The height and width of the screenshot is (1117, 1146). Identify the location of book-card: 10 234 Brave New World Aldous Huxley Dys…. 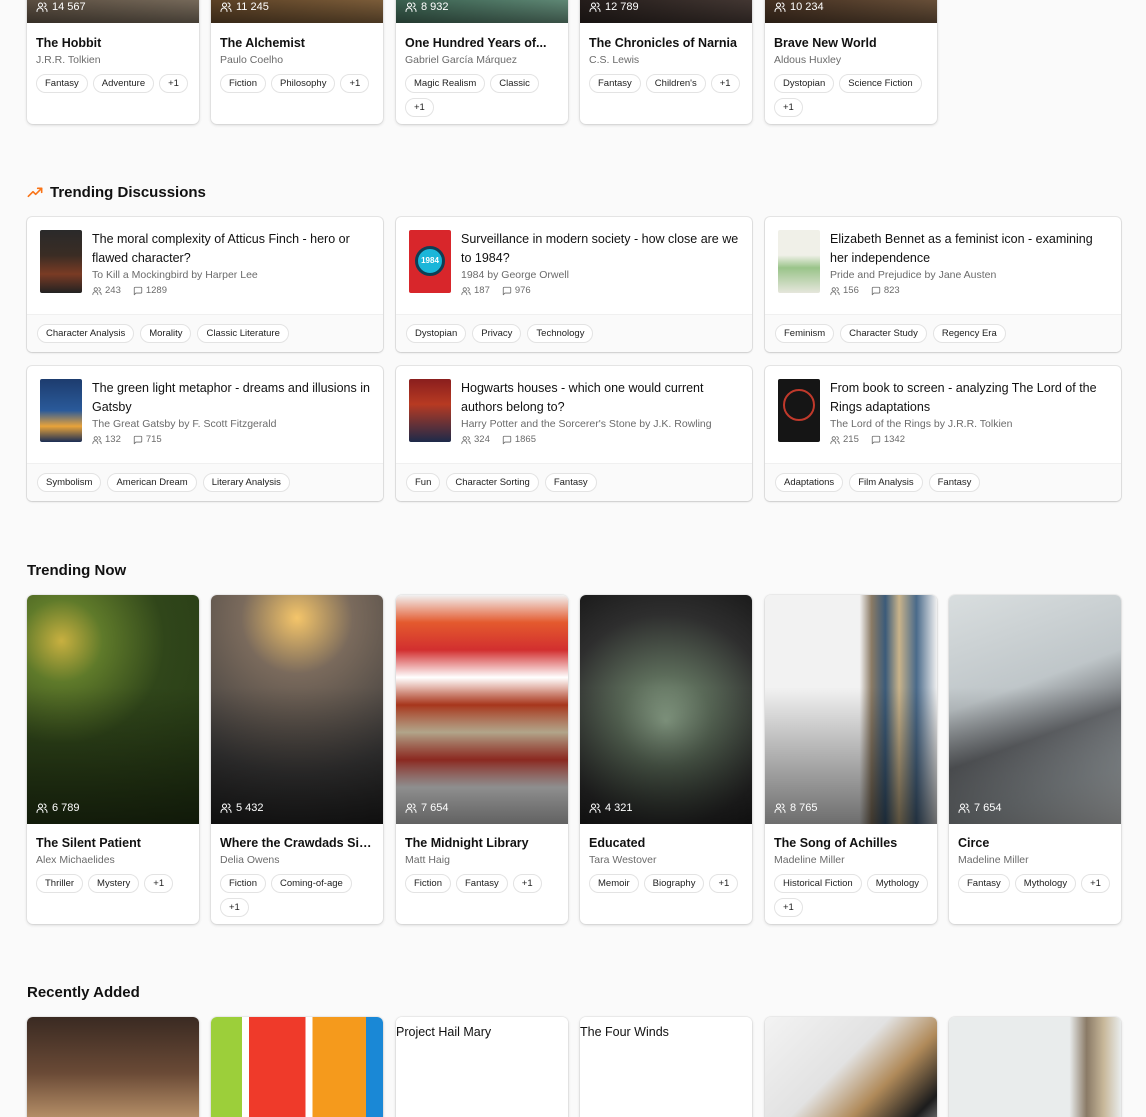
(851, 62).